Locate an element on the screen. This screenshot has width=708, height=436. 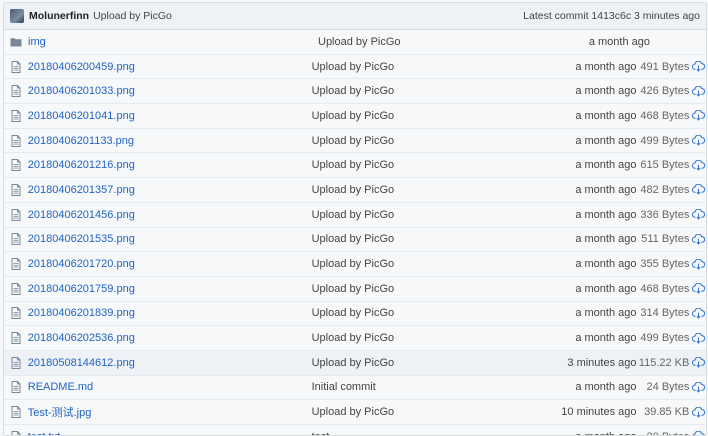
file-name-link: 20180406201720.png is located at coordinates (170, 264).